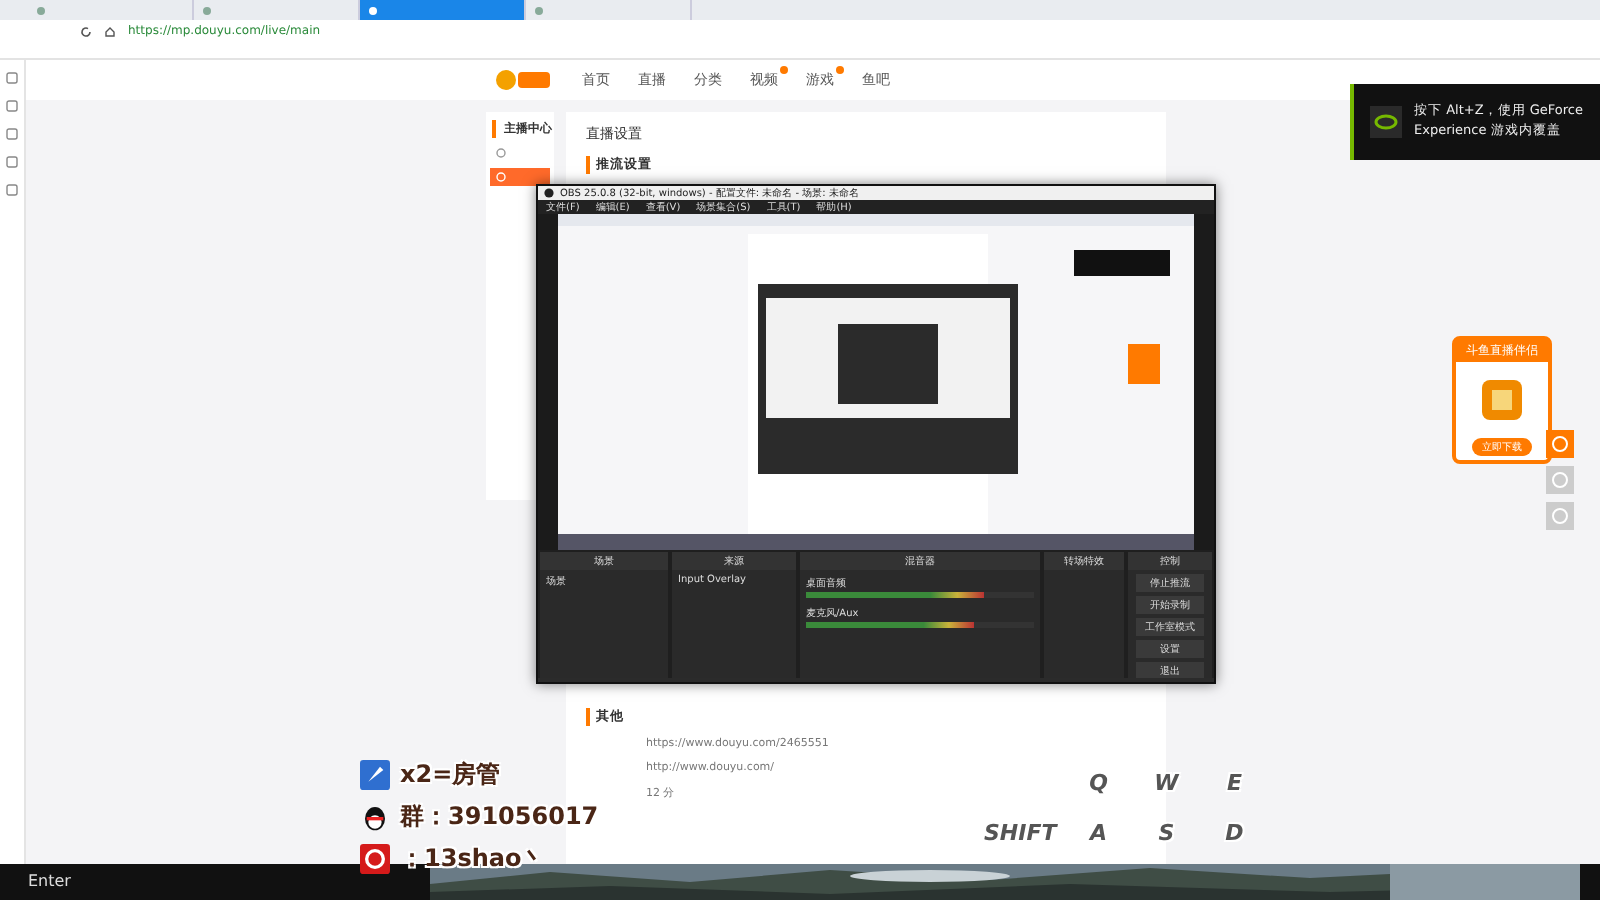 This screenshot has width=1600, height=900. Describe the element at coordinates (86, 31) in the screenshot. I see `reload-icon` at that location.